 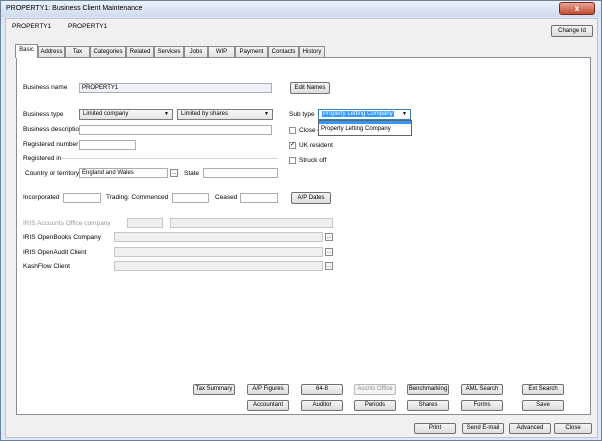 What do you see at coordinates (123, 173) in the screenshot?
I see `country-field: England and Wales` at bounding box center [123, 173].